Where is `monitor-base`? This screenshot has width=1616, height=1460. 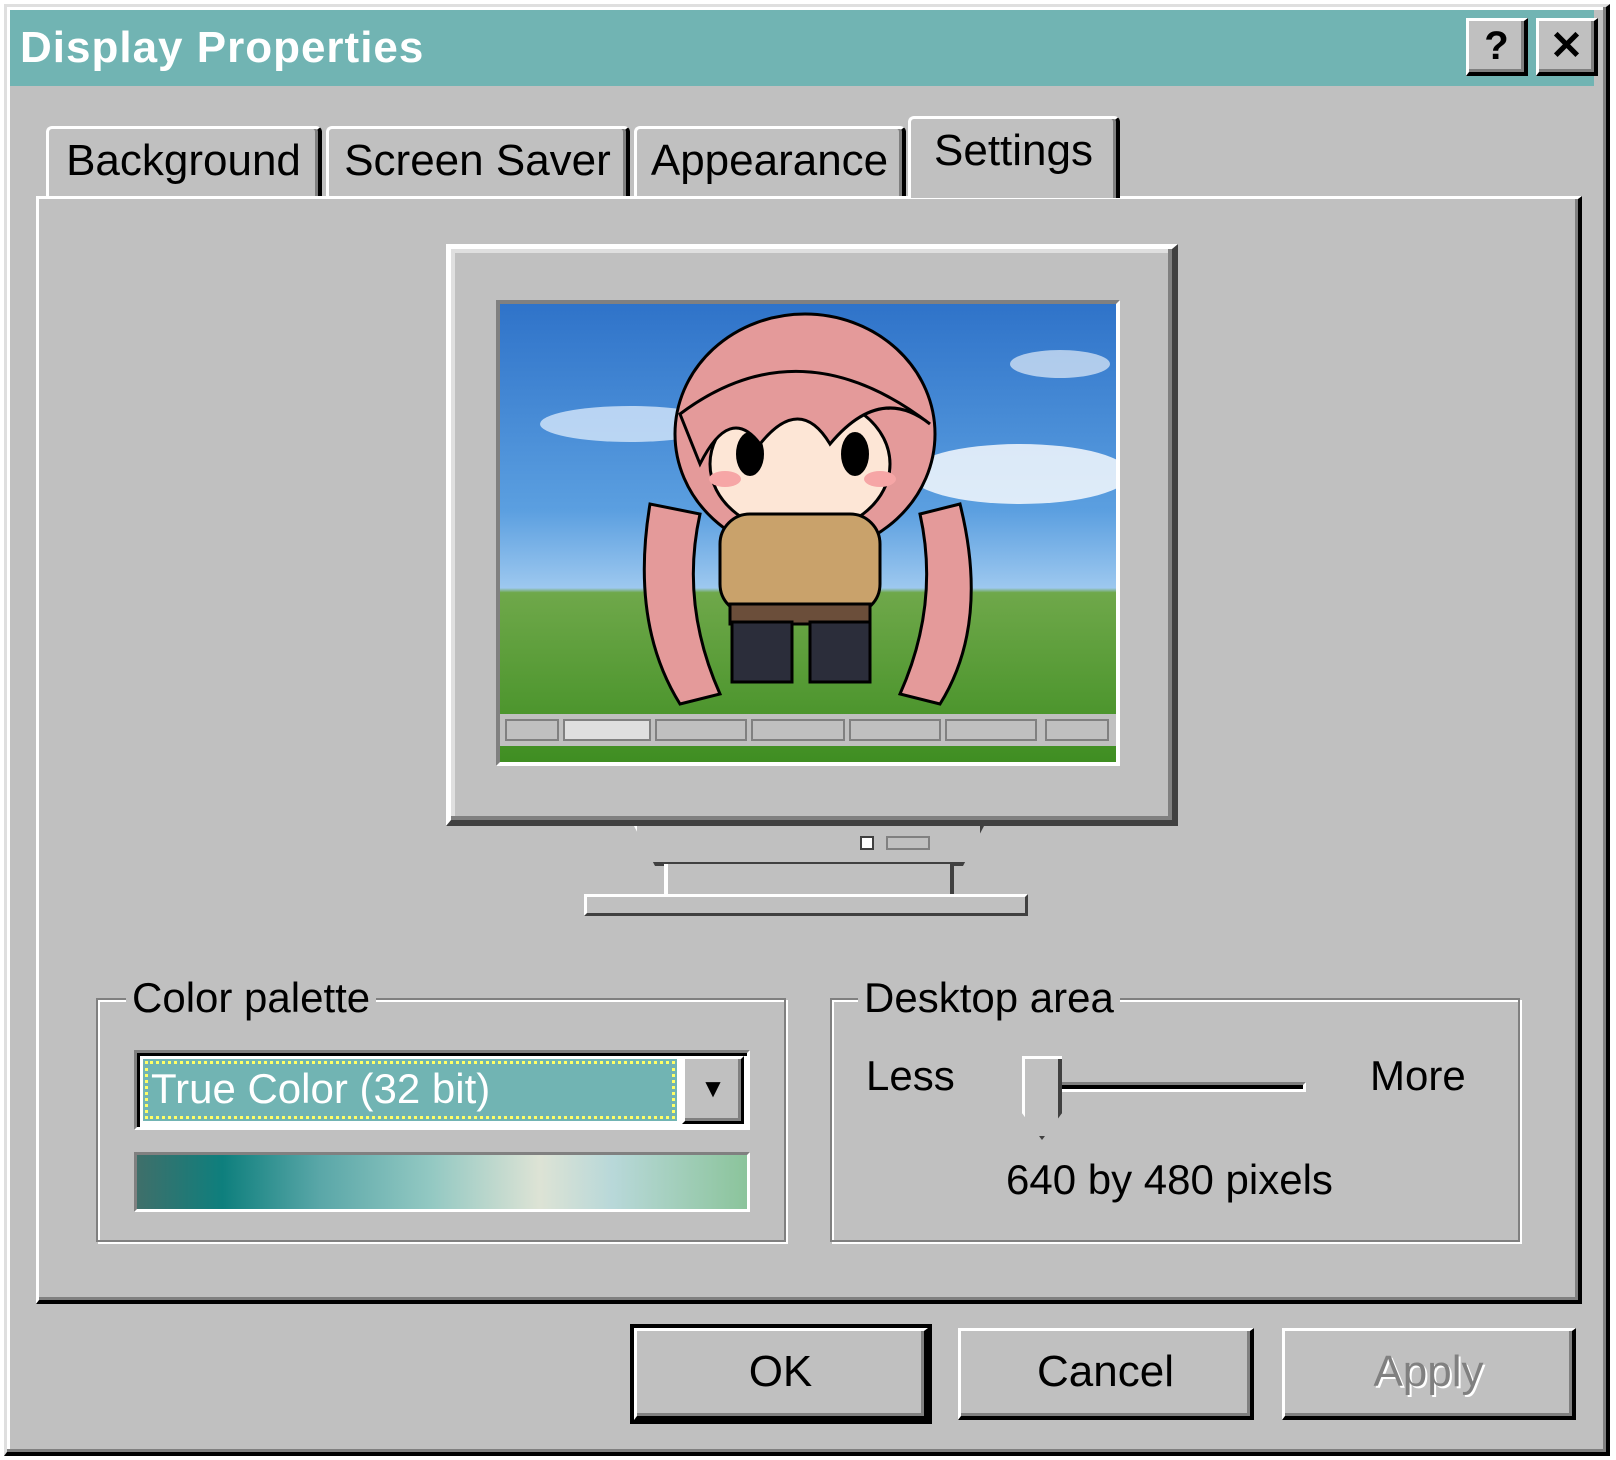 monitor-base is located at coordinates (806, 905).